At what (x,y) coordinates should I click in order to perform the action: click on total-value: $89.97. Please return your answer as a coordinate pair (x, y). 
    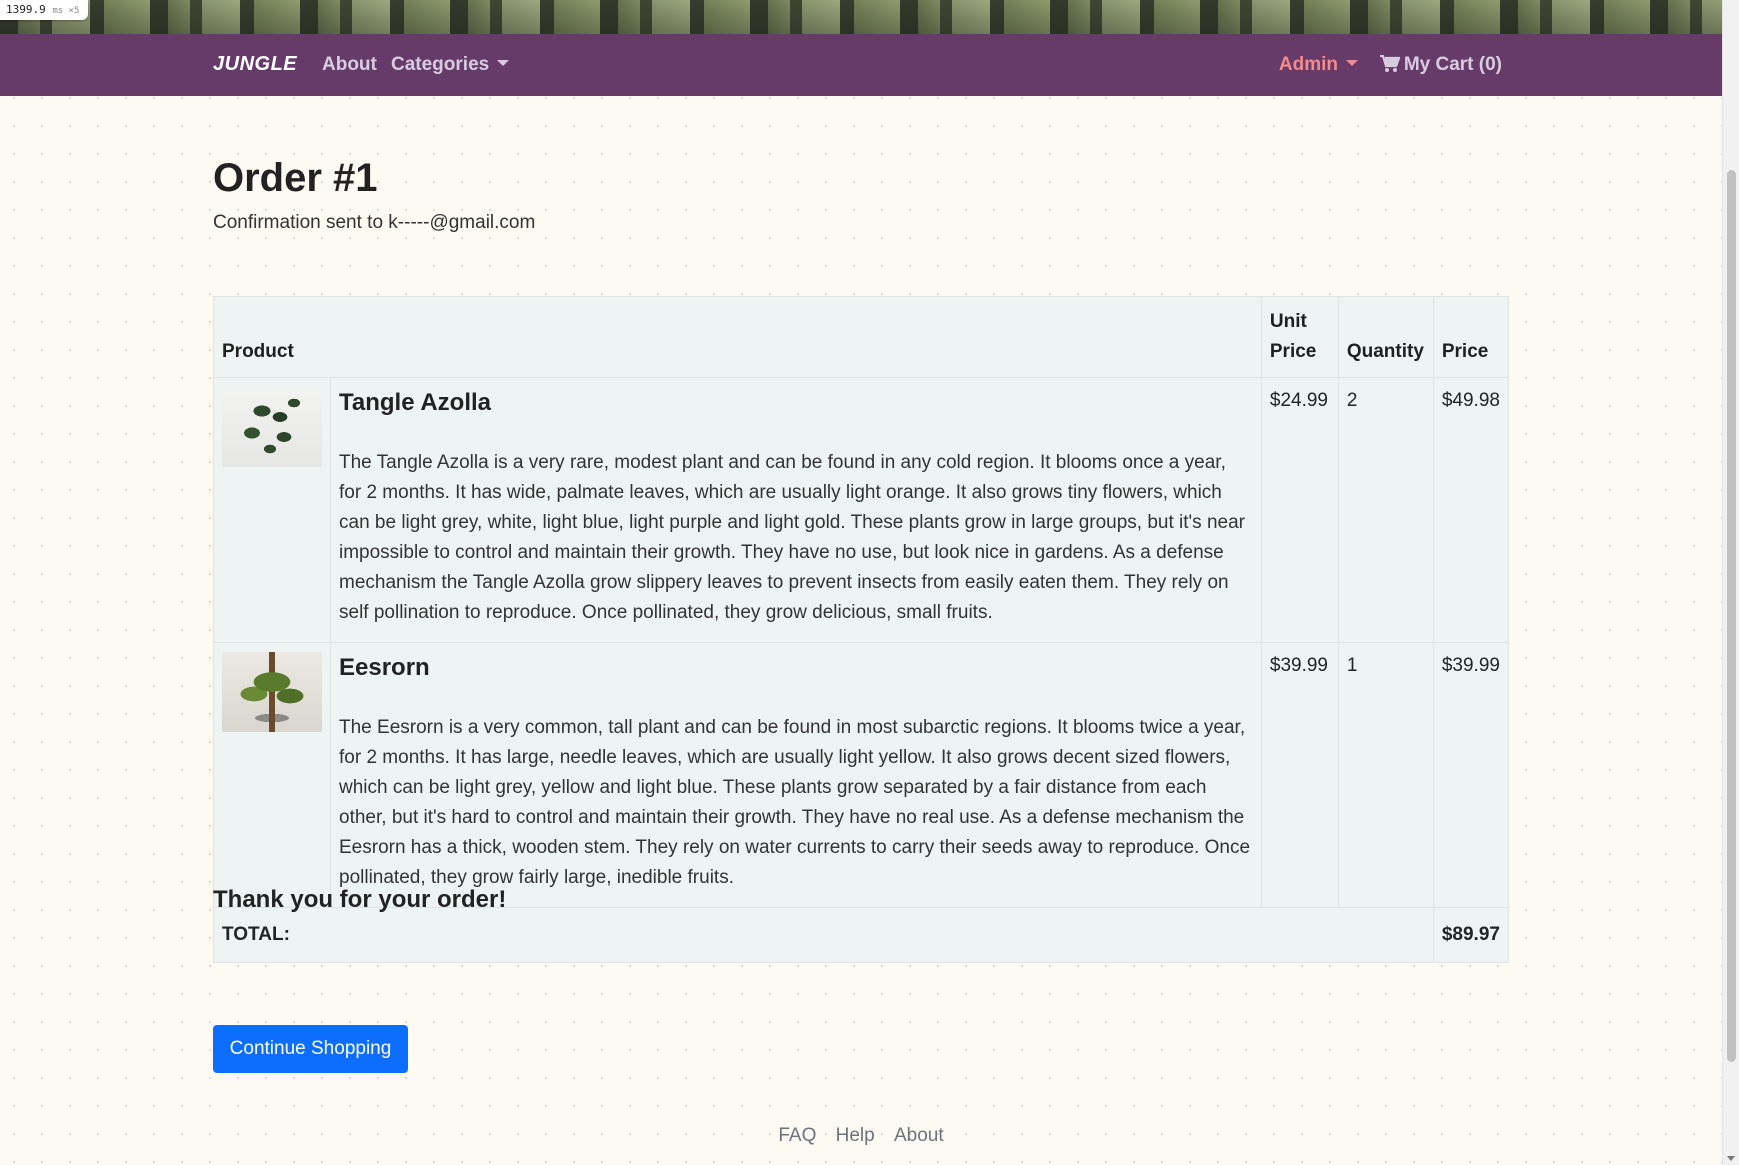
    Looking at the image, I should click on (1471, 935).